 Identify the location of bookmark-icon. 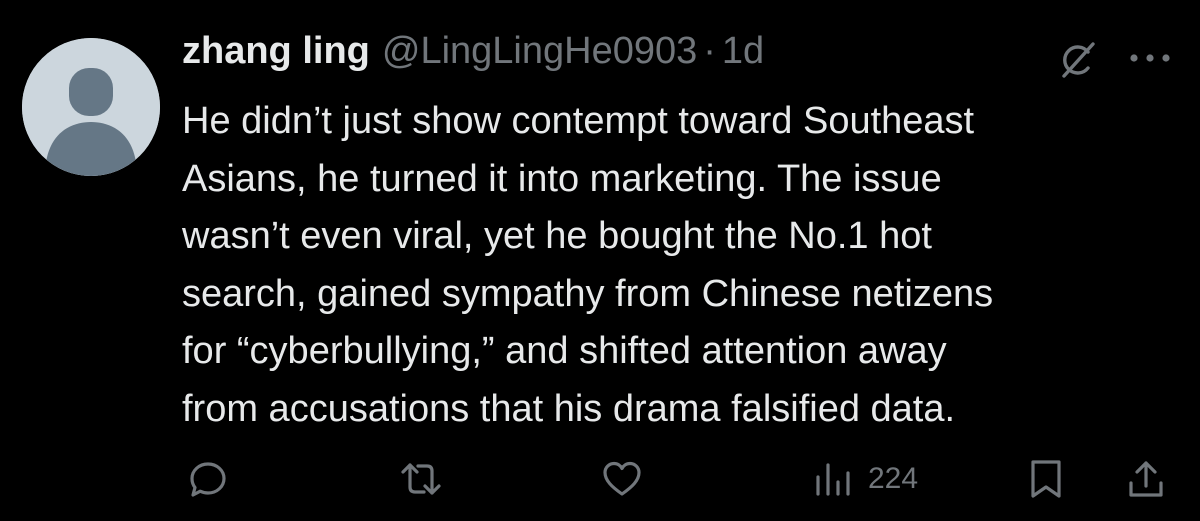
(1046, 479).